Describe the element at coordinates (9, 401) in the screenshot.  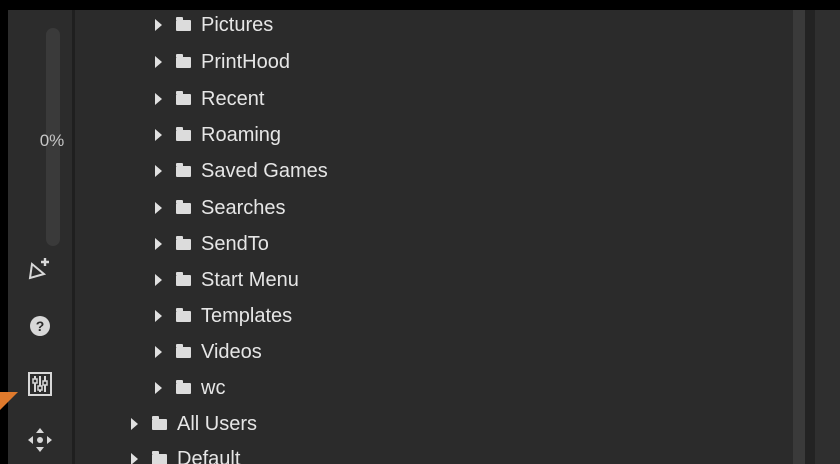
I see `accent-marker` at that location.